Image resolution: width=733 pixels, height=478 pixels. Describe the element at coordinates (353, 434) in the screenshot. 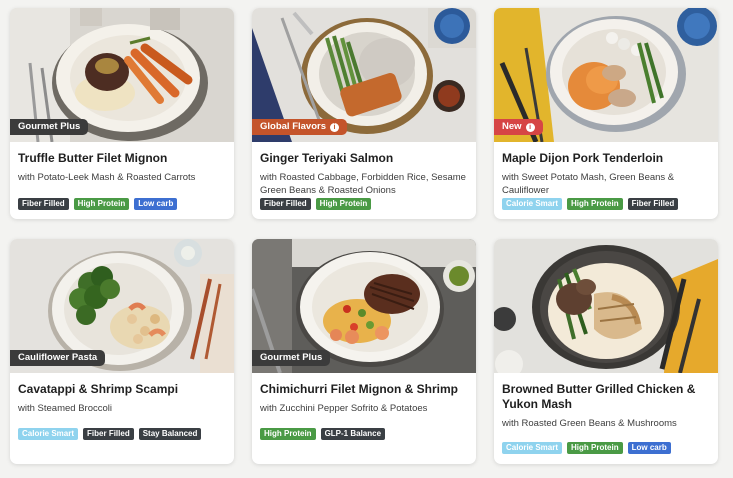

I see `tag-glp1-balance: GLP-1 Balance` at that location.